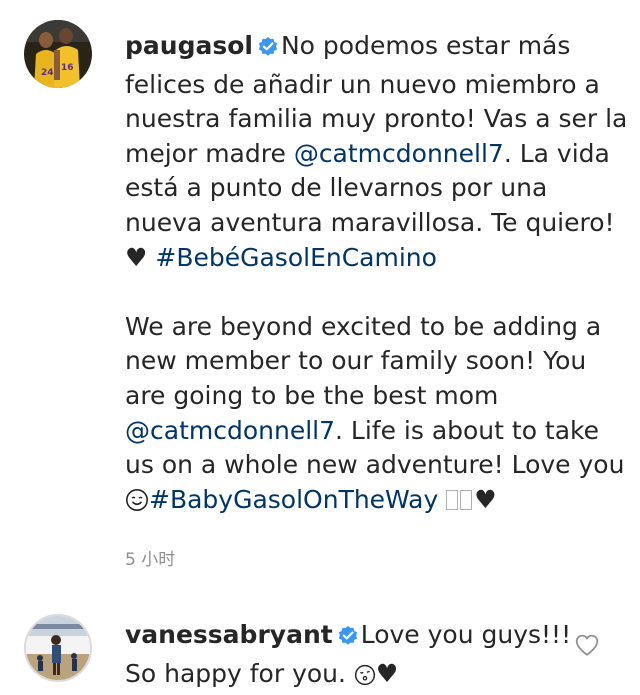  Describe the element at coordinates (189, 45) in the screenshot. I see `username-paugasol: paugasol` at that location.